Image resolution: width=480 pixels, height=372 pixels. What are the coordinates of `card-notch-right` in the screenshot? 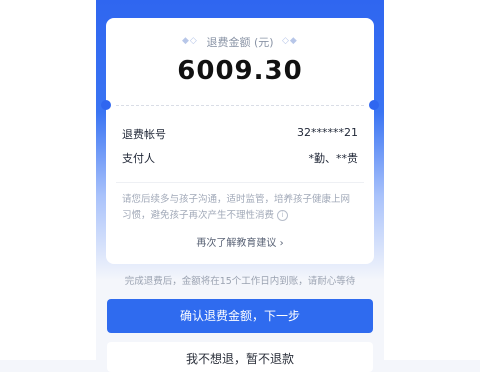 It's located at (374, 105).